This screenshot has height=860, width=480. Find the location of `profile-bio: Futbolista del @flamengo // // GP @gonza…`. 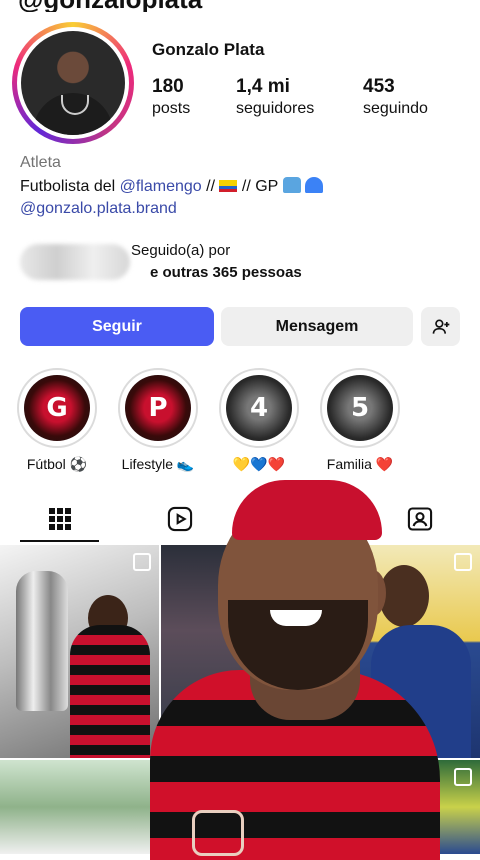

profile-bio: Futbolista del @flamengo // // GP @gonza… is located at coordinates (171, 198).